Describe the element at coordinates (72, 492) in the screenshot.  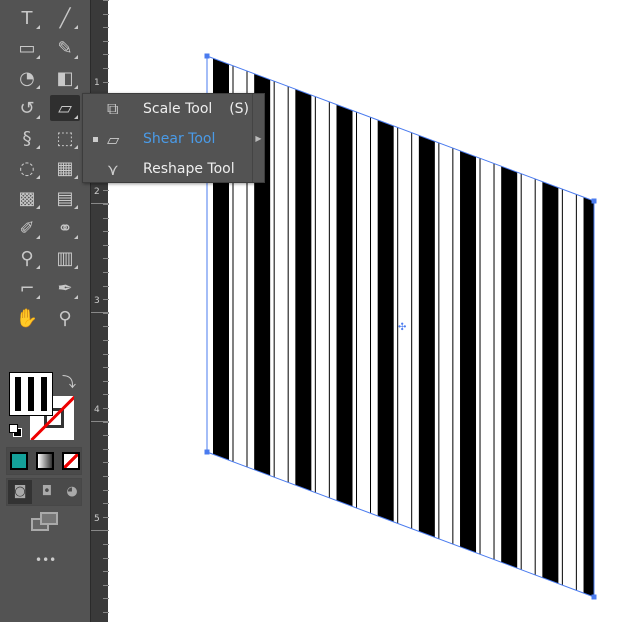
I see `draw-inside-icon: ◕` at that location.